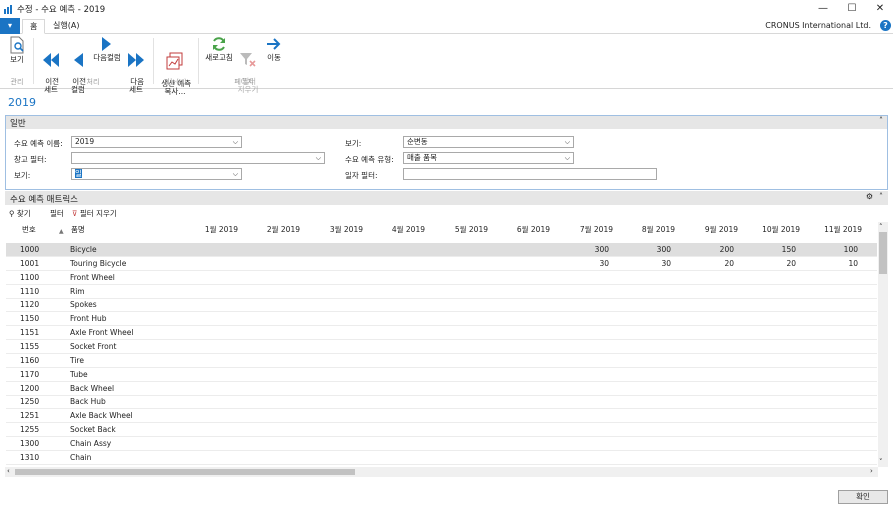 This screenshot has height=510, width=893. I want to click on table-row: 1001 Touring Bicycle 30 30 20 20 10, so click(441, 264).